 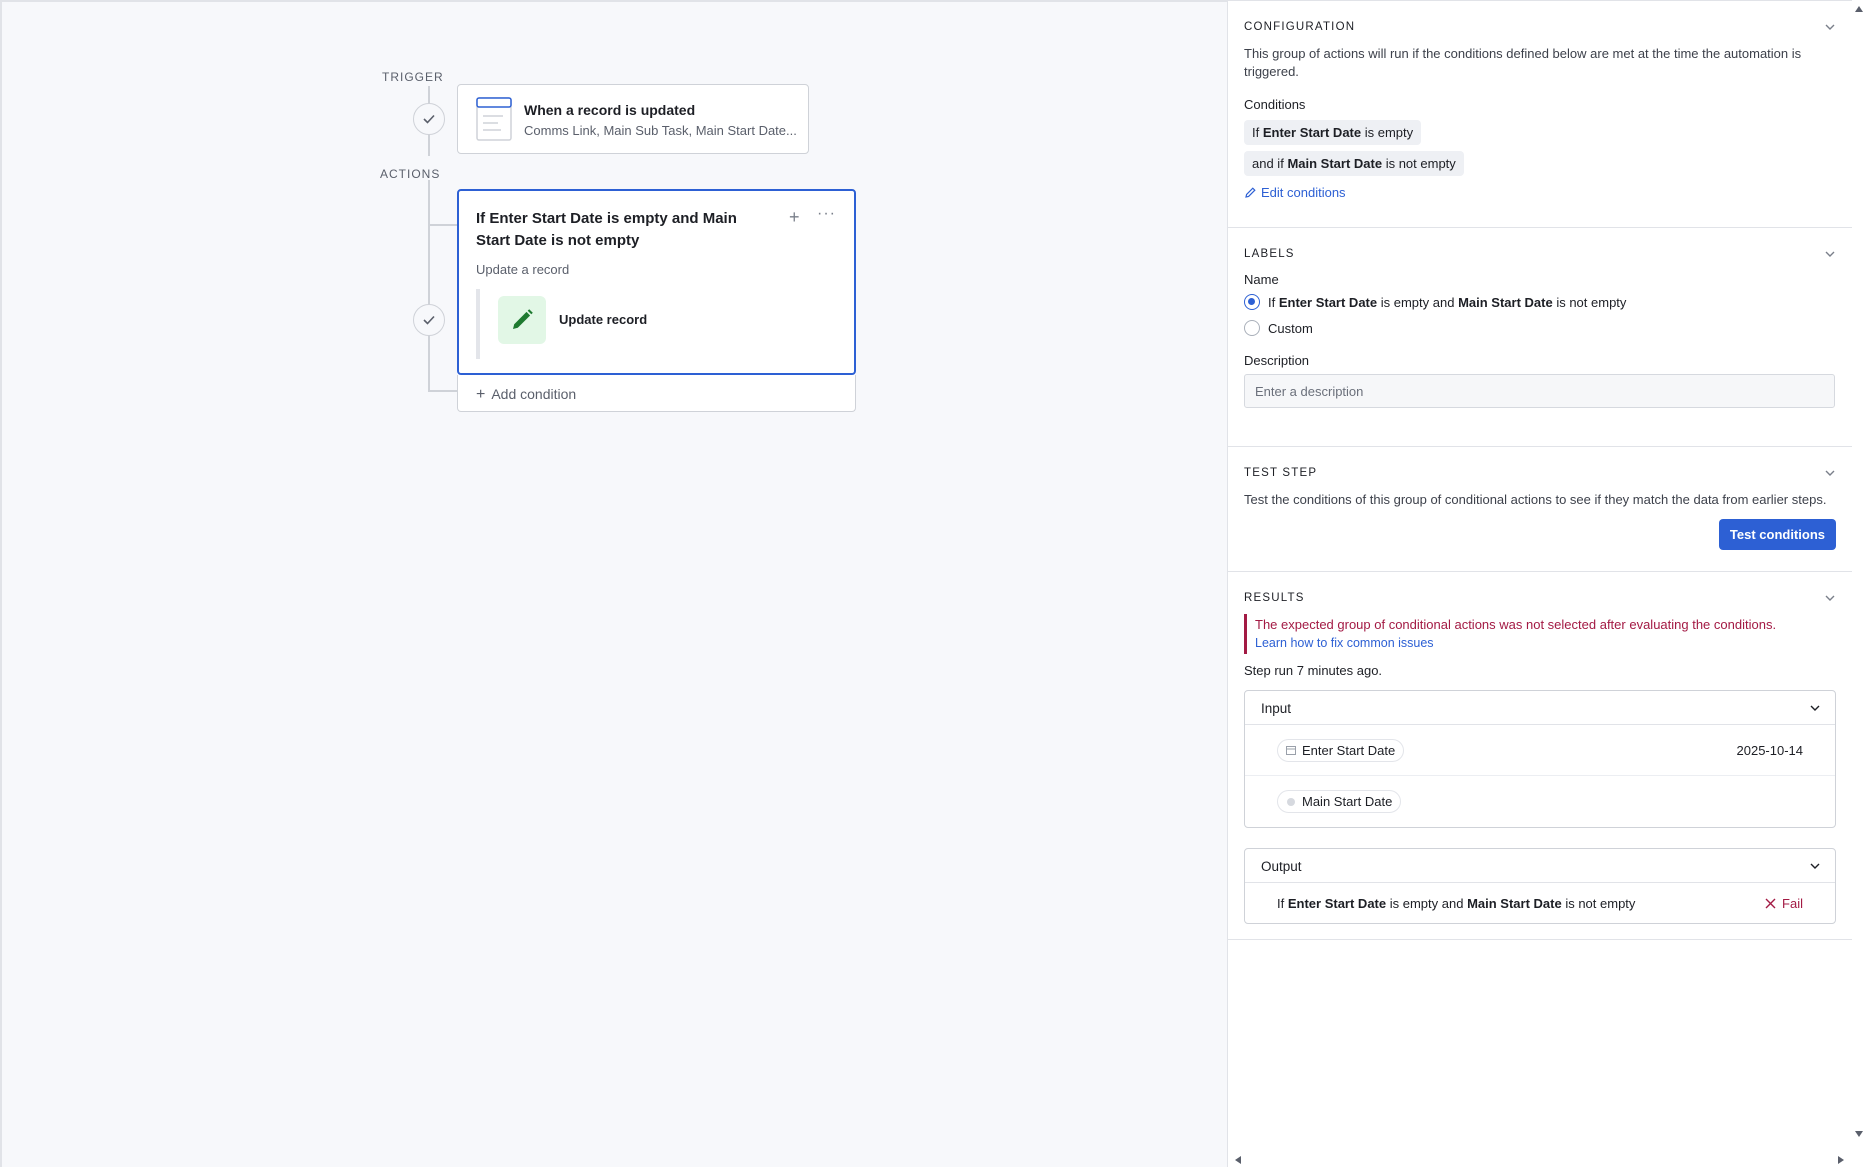 What do you see at coordinates (656, 393) in the screenshot?
I see `add-condition-button: + Add condition` at bounding box center [656, 393].